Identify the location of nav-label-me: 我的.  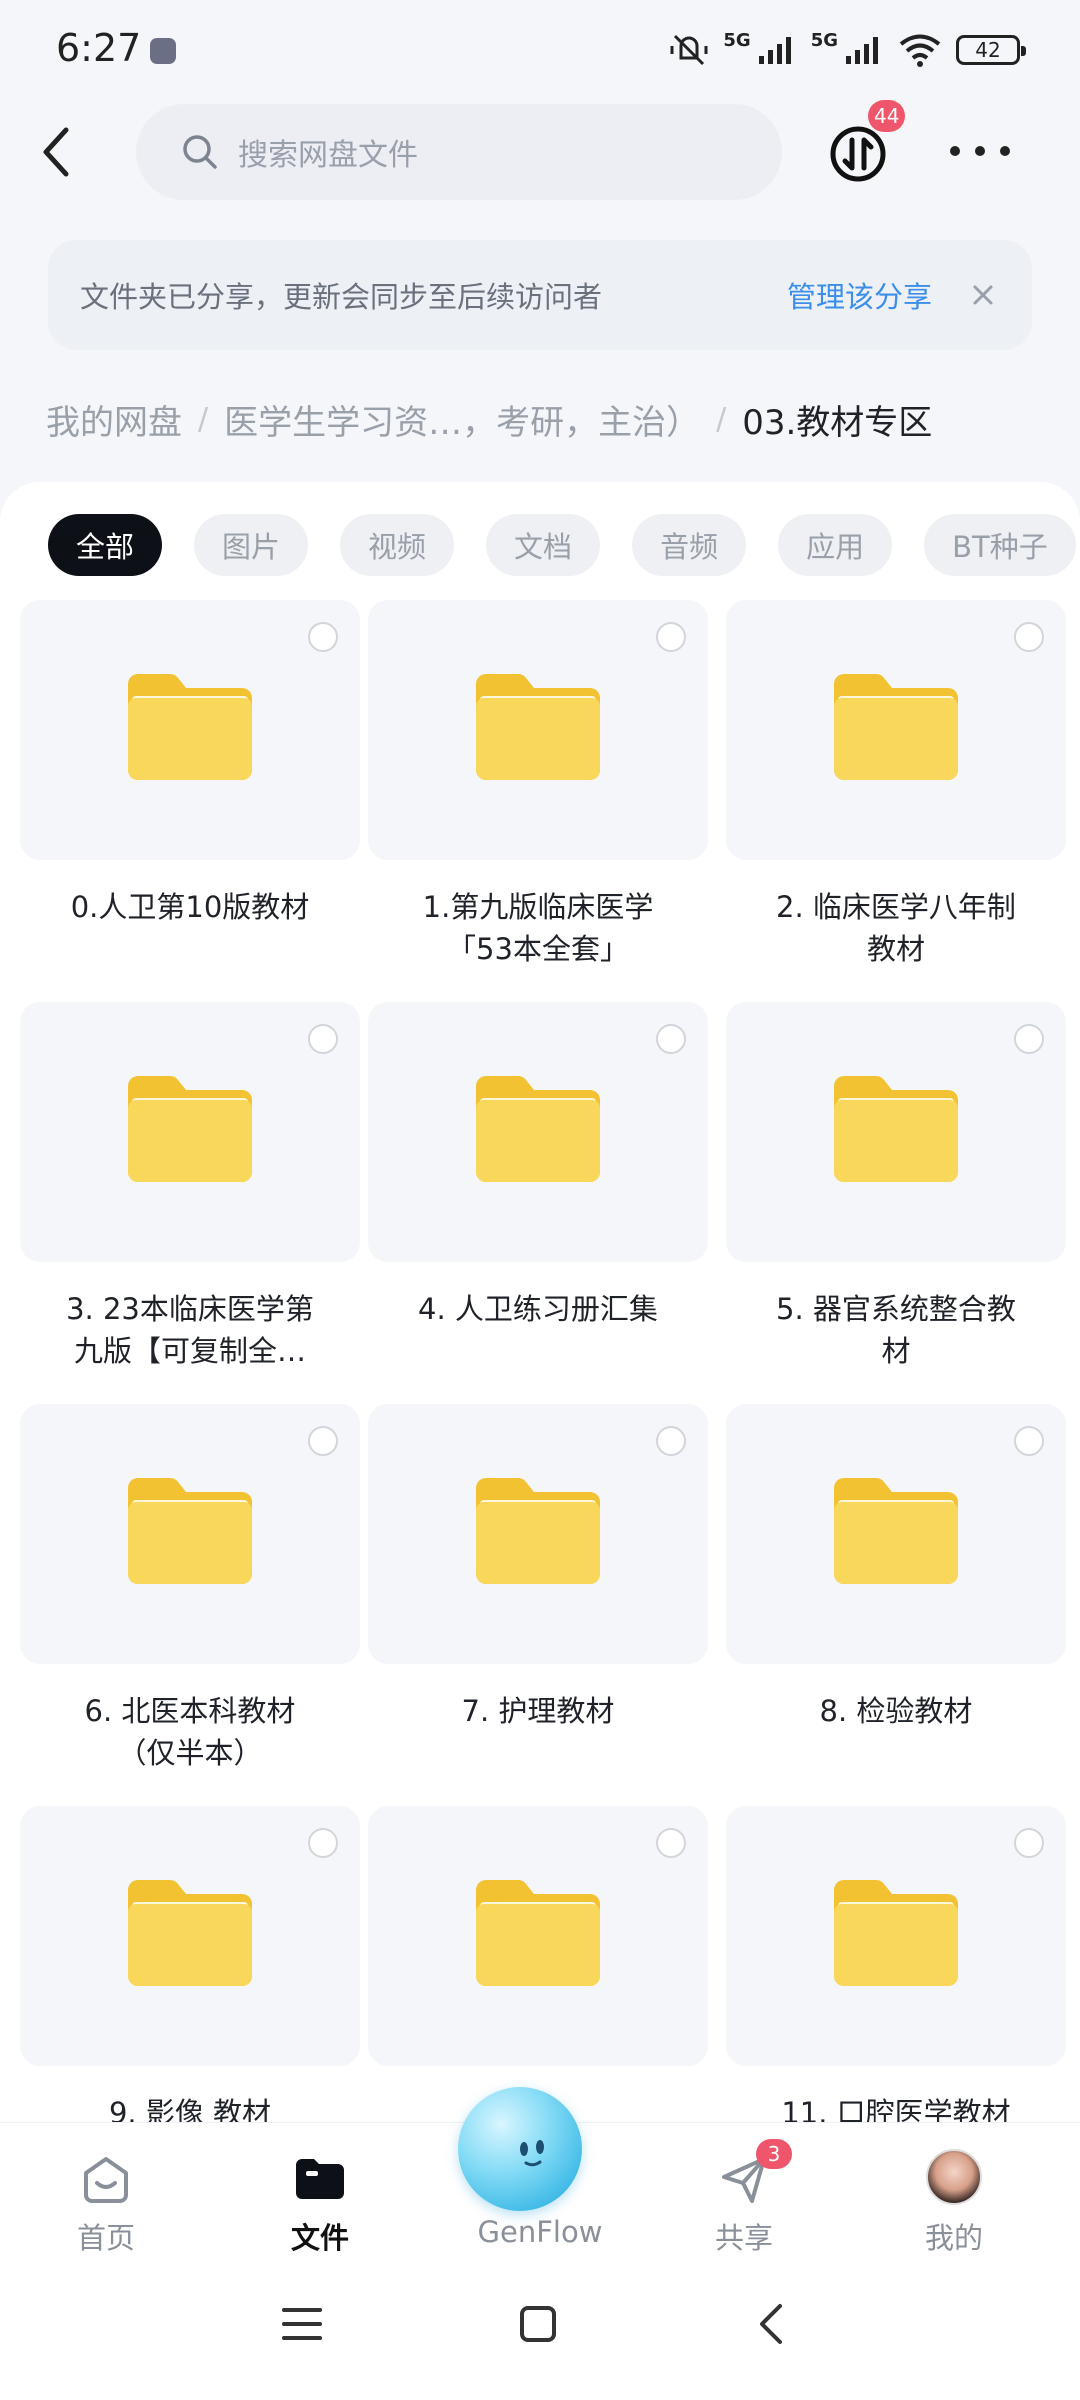
(953, 2238).